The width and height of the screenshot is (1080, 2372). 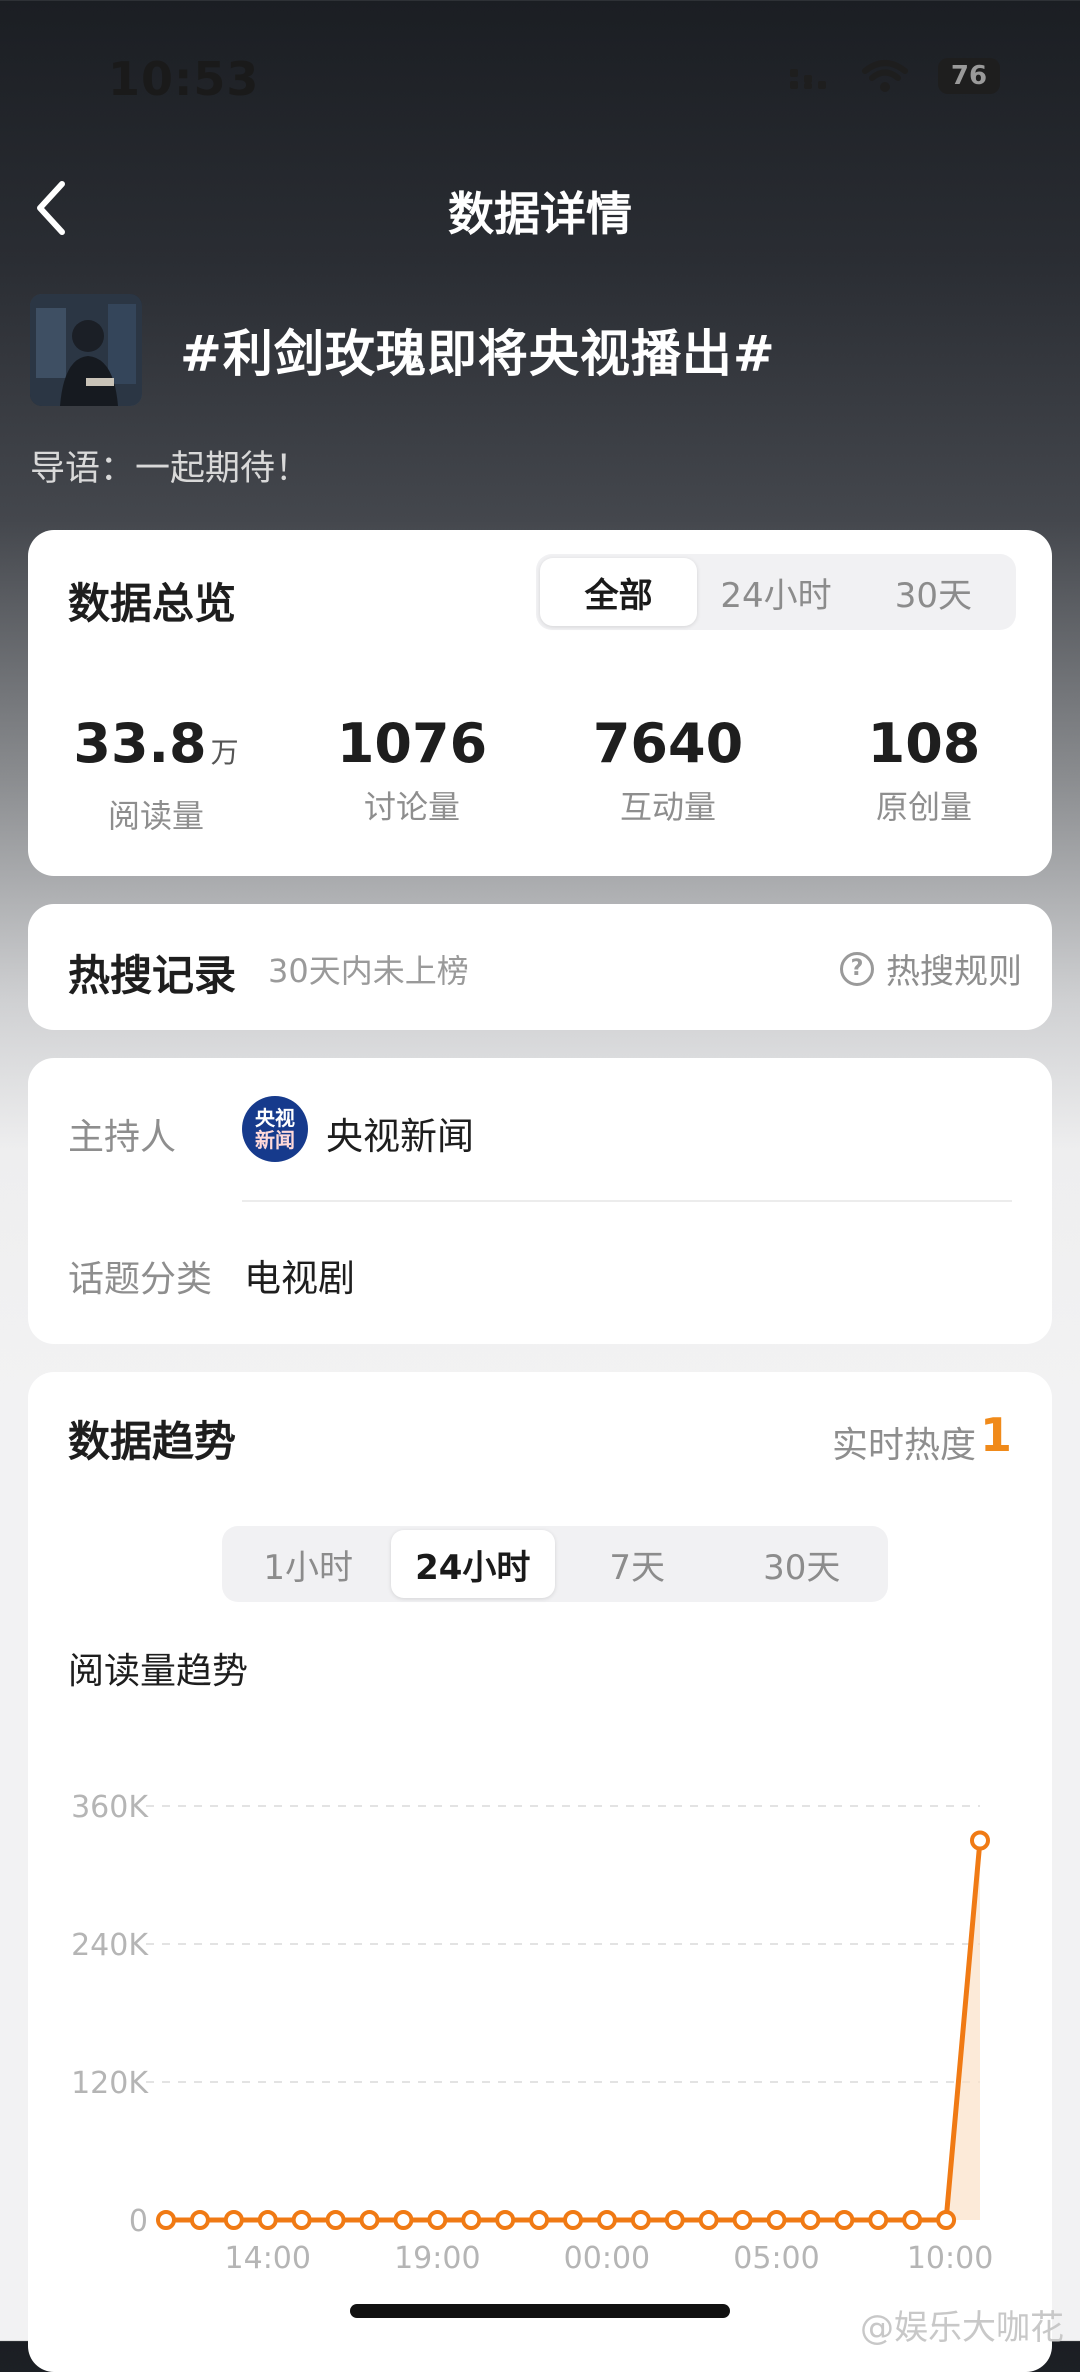 I want to click on watermark-text: @娱乐大咖花, so click(x=962, y=2328).